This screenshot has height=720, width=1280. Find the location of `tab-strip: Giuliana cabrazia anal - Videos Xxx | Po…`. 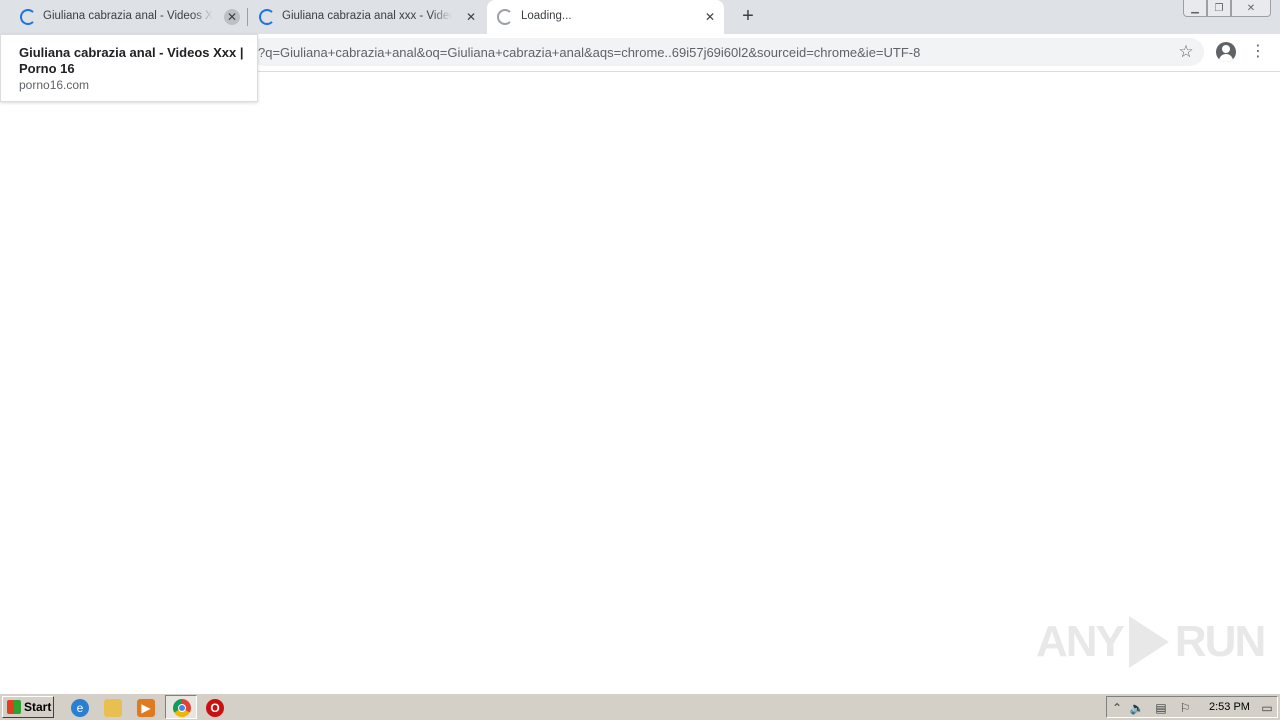

tab-strip: Giuliana cabrazia anal - Videos Xxx | Po… is located at coordinates (640, 17).